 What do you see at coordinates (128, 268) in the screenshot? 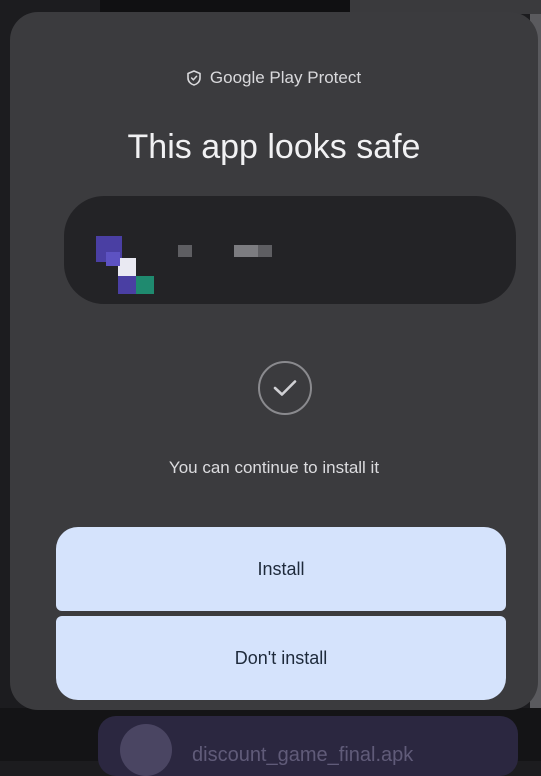
I see `app-icon` at bounding box center [128, 268].